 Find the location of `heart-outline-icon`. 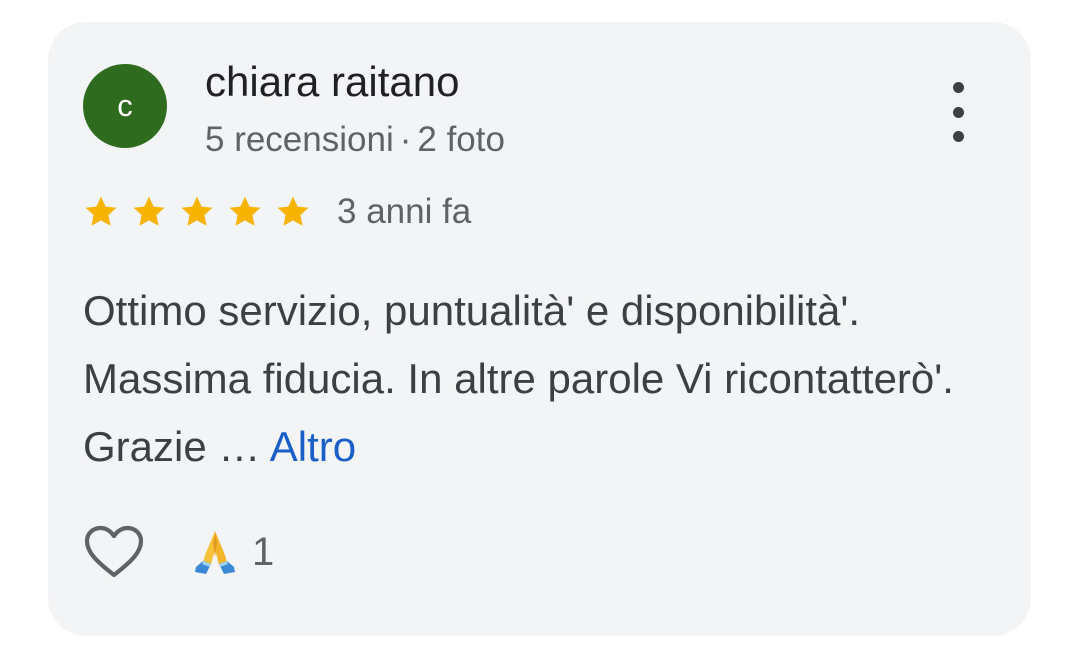

heart-outline-icon is located at coordinates (114, 551).